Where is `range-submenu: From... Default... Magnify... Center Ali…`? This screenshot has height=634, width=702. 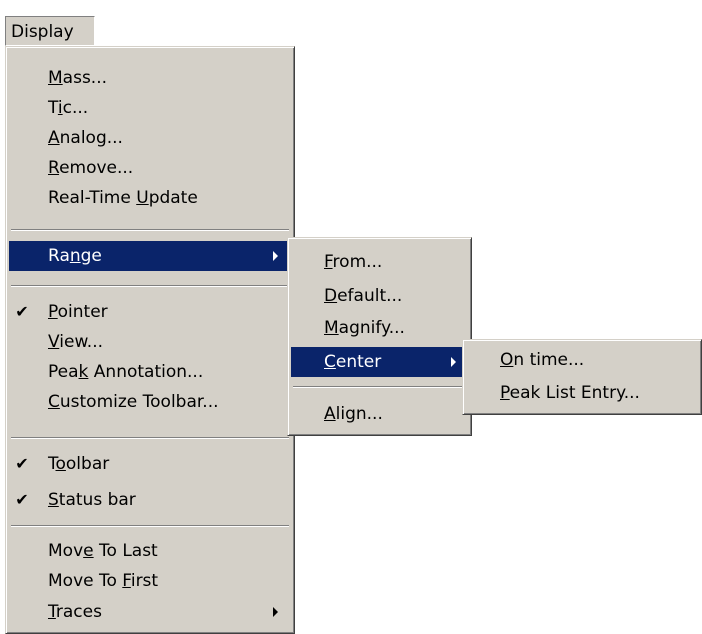
range-submenu: From... Default... Magnify... Center Ali… is located at coordinates (379, 336).